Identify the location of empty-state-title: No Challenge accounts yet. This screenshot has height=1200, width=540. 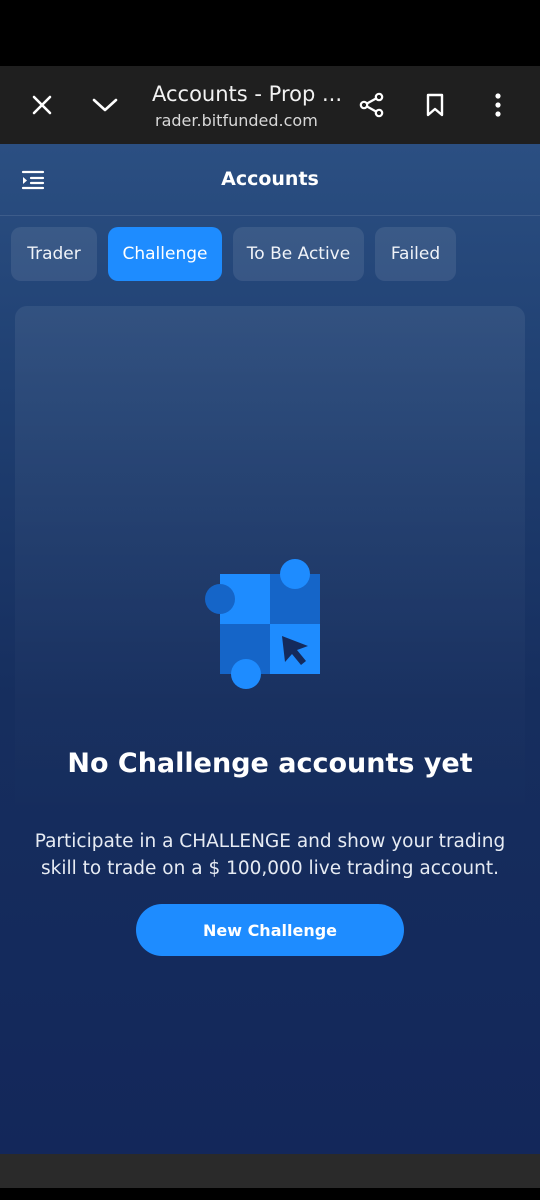
(270, 763).